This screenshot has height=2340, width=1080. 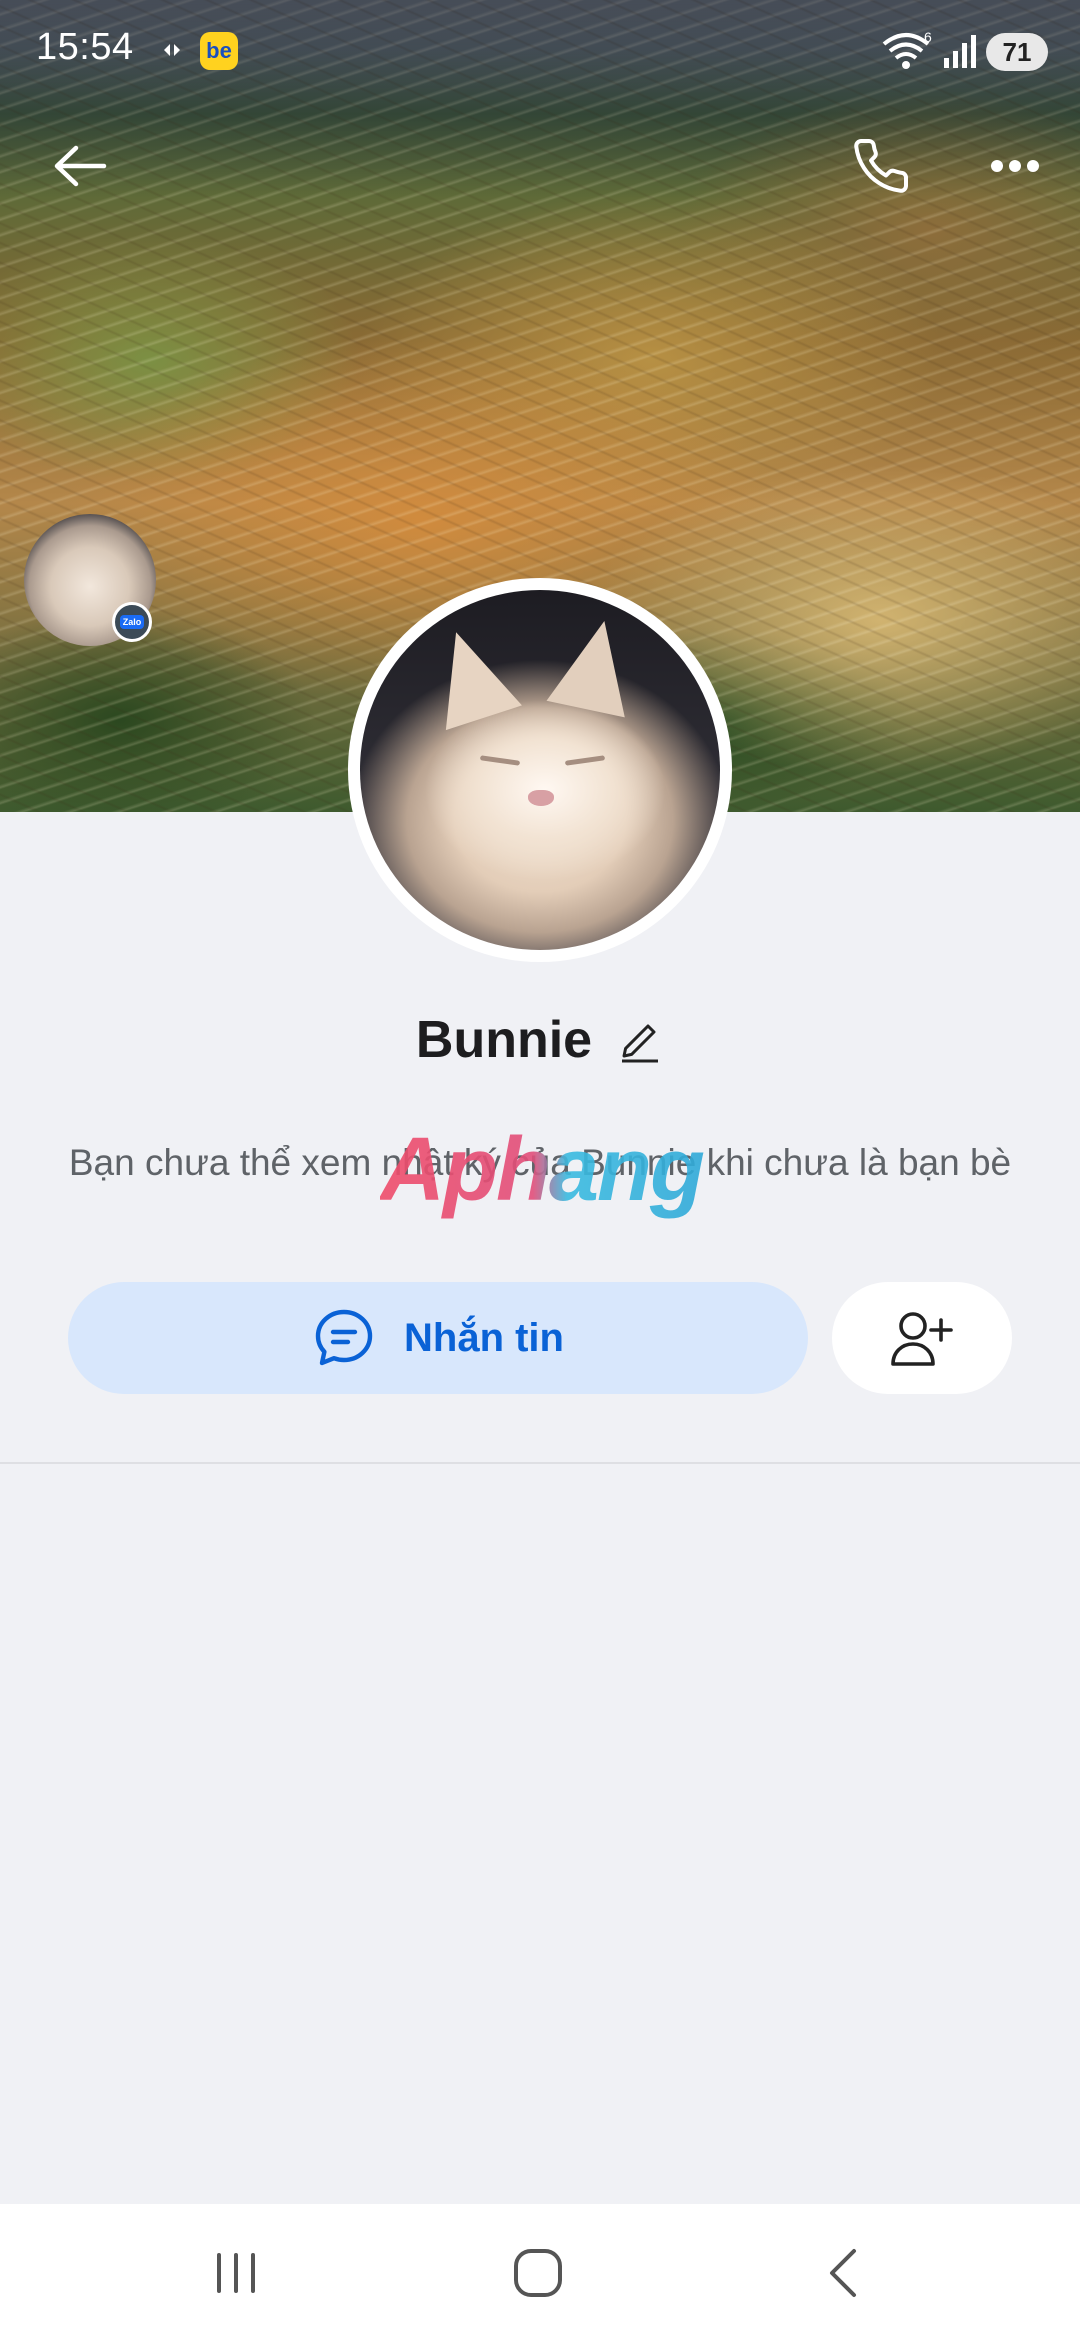 What do you see at coordinates (540, 1463) in the screenshot?
I see `section-divider` at bounding box center [540, 1463].